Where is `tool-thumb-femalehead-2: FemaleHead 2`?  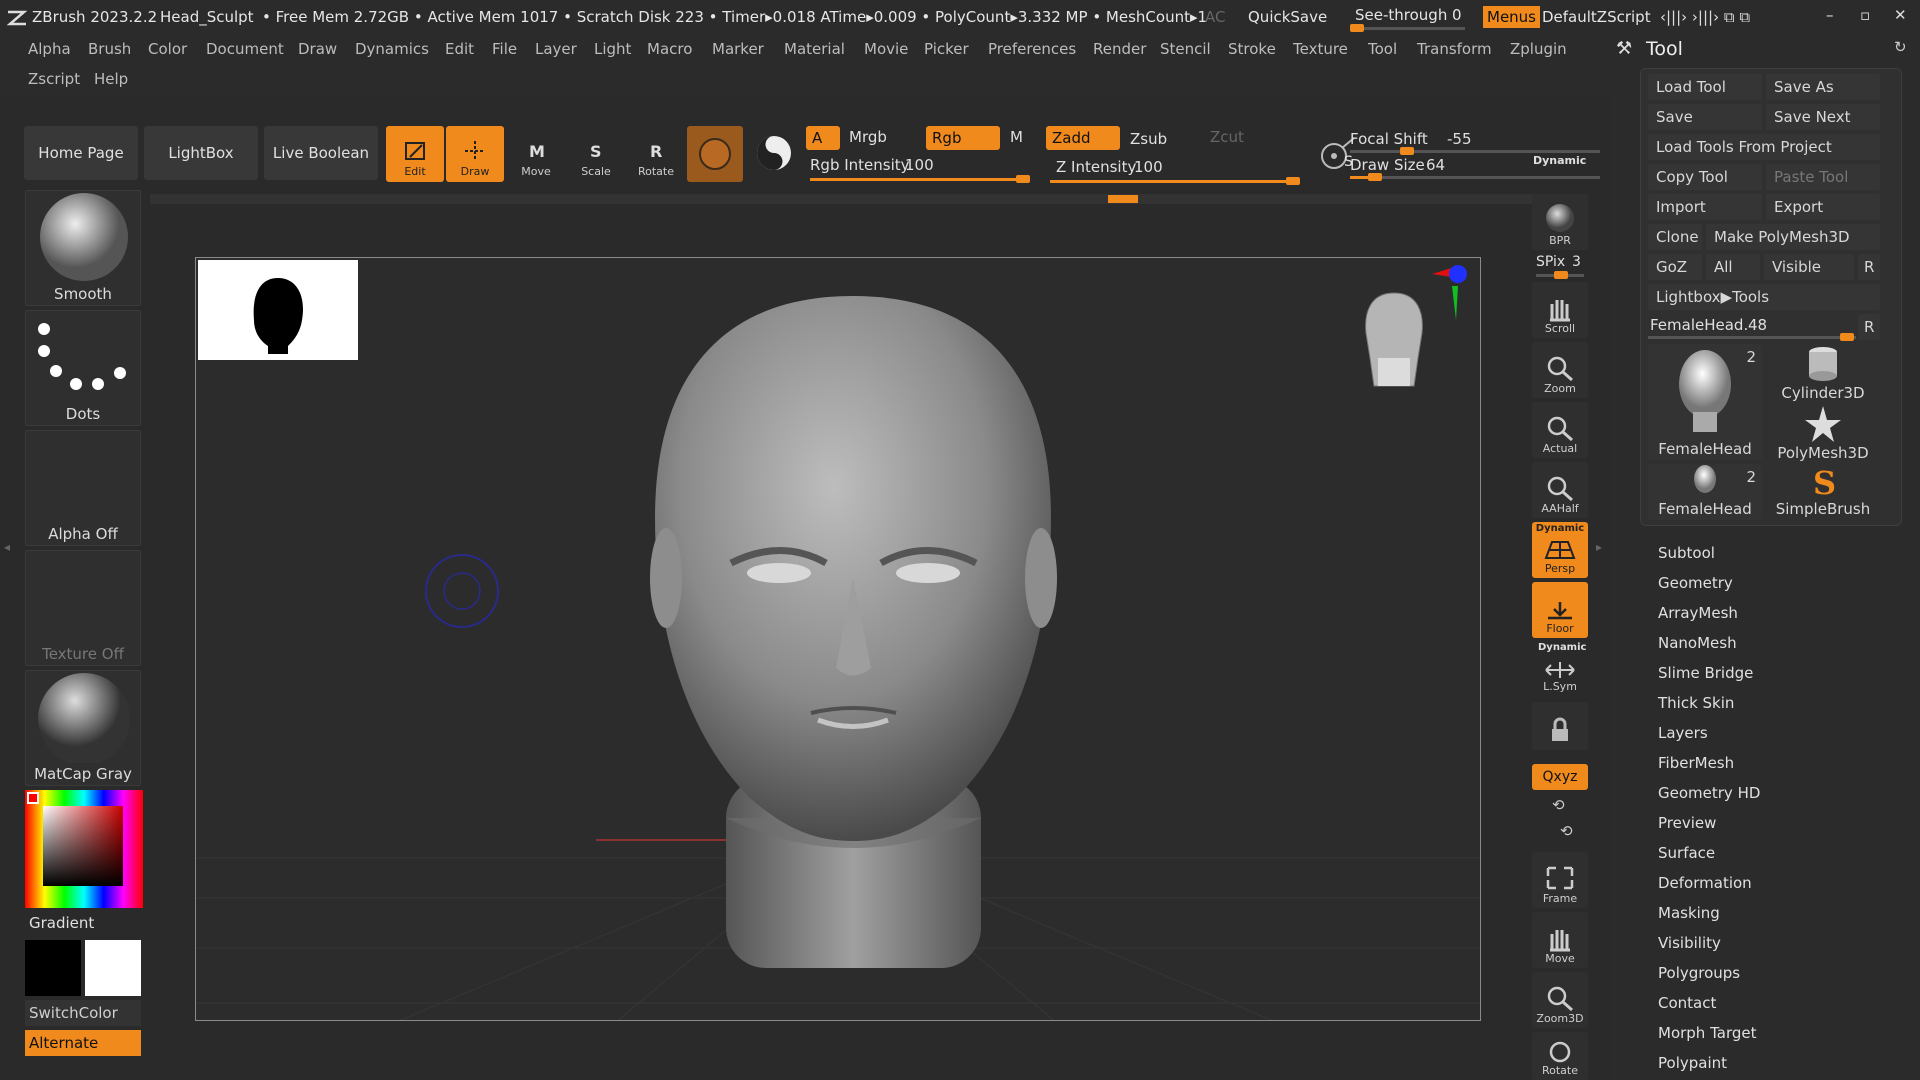 tool-thumb-femalehead-2: FemaleHead 2 is located at coordinates (1705, 492).